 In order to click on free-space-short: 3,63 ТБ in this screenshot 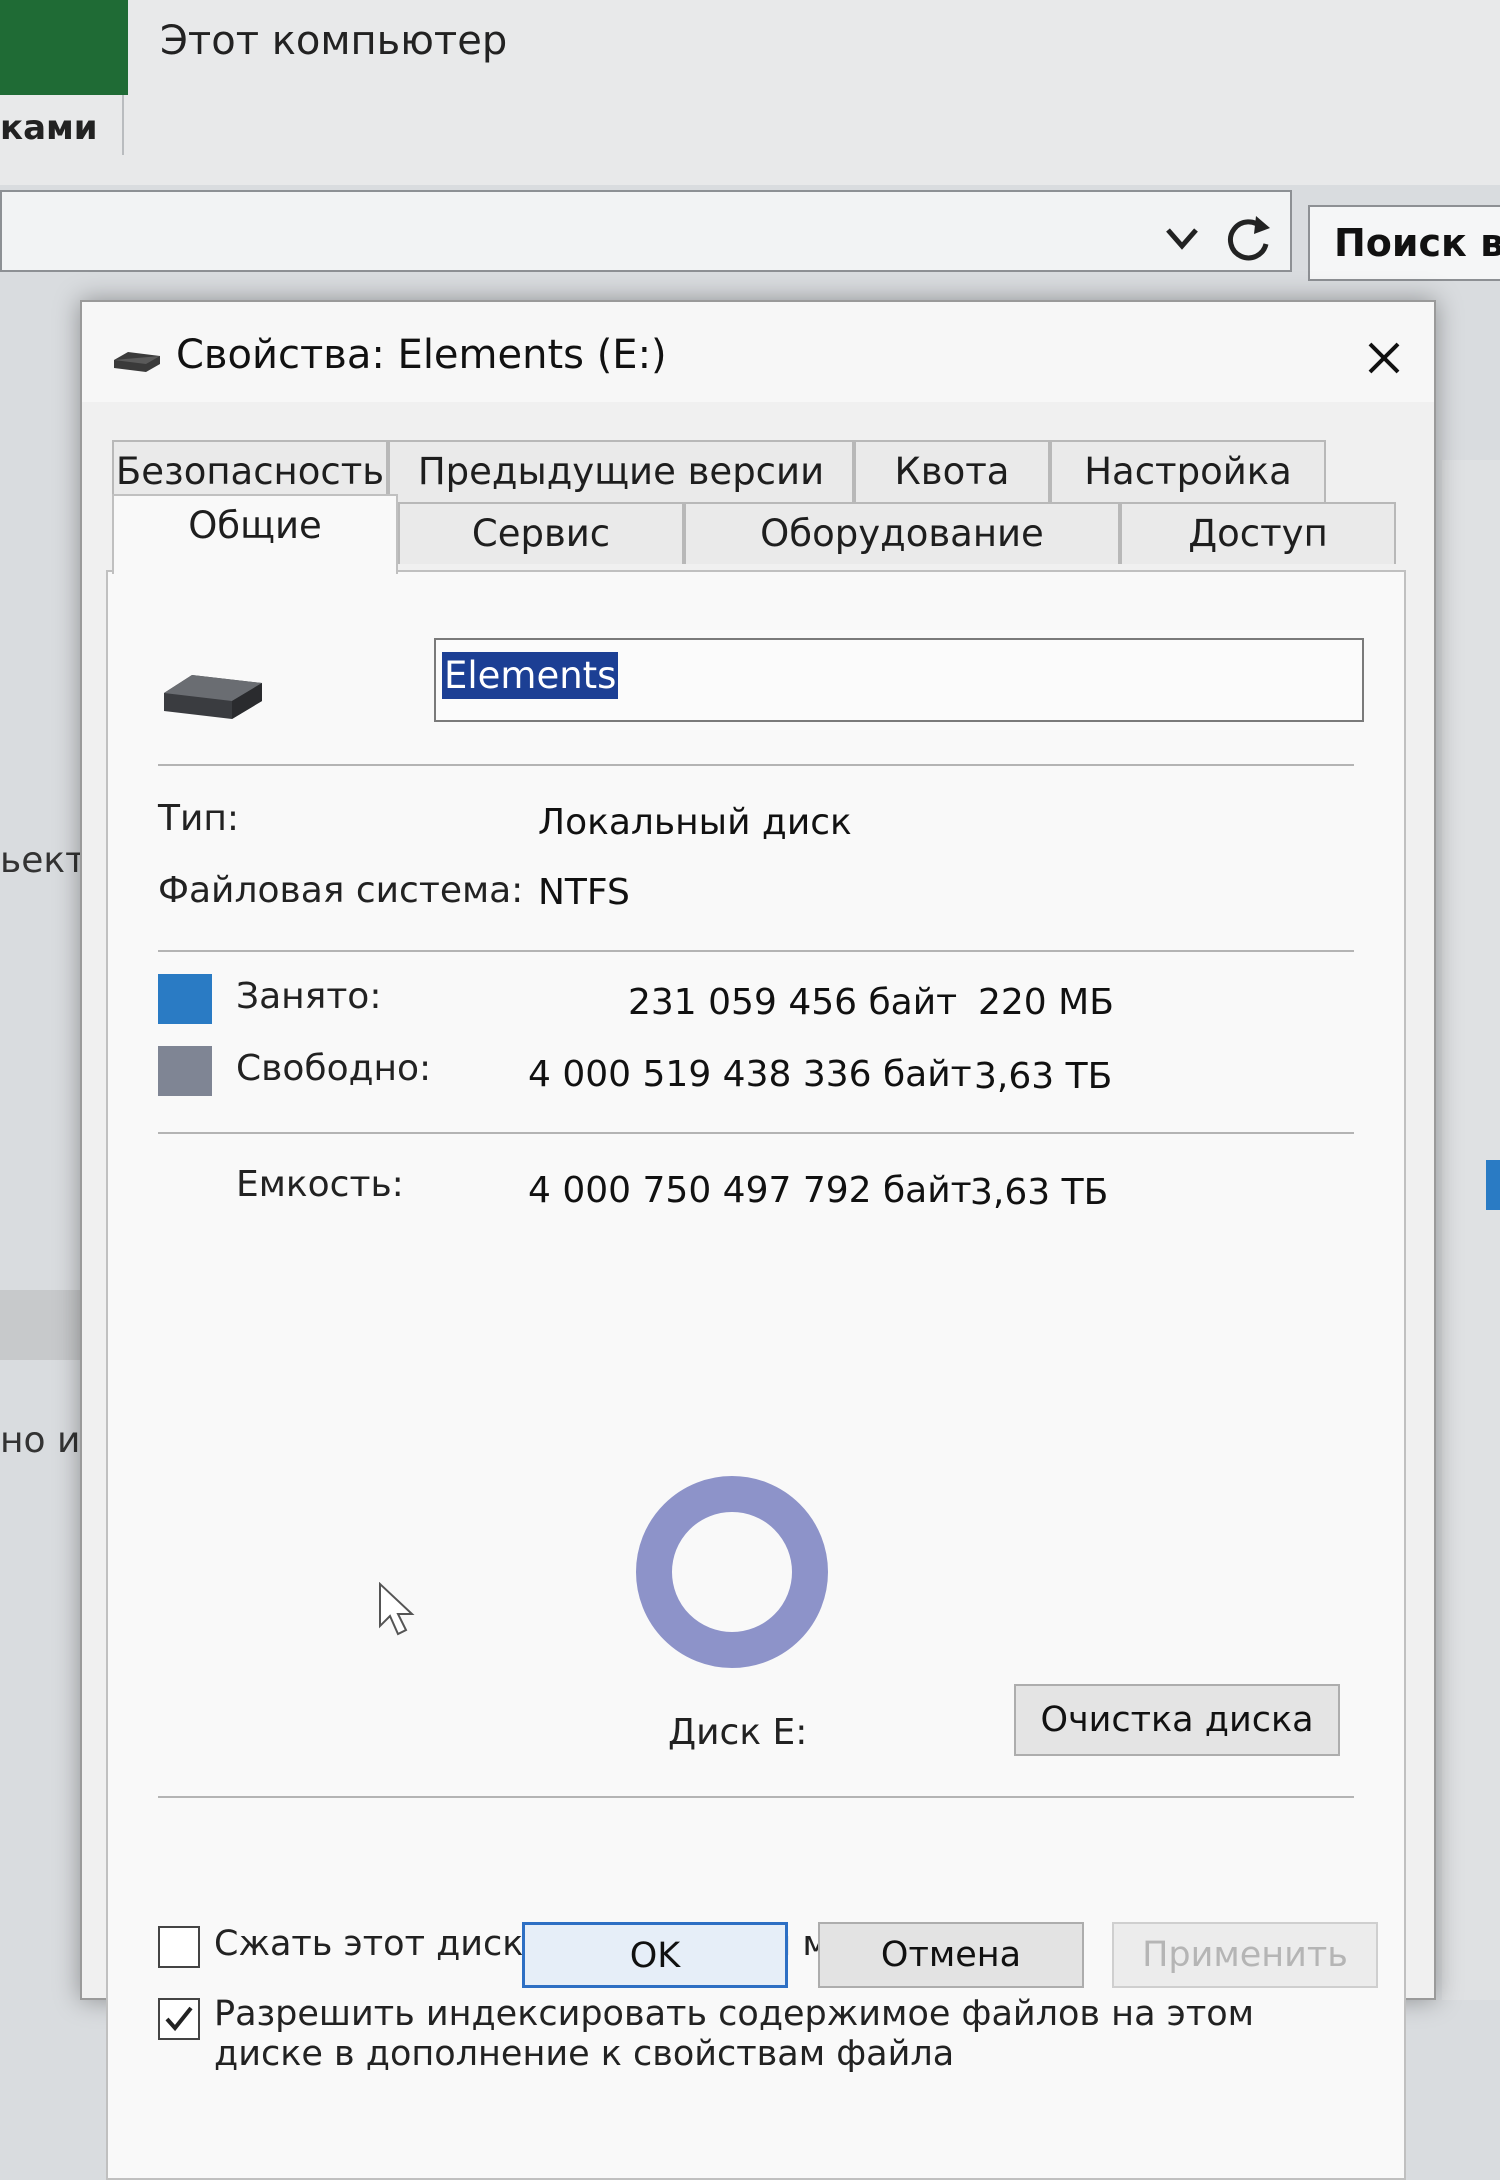, I will do `click(1043, 1076)`.